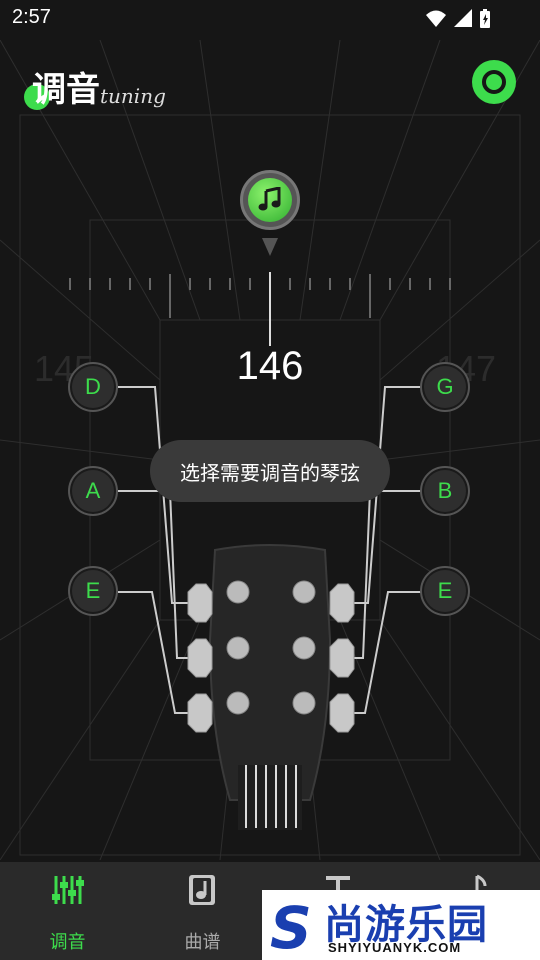  What do you see at coordinates (133, 96) in the screenshot?
I see `page-subtitle: tuning` at bounding box center [133, 96].